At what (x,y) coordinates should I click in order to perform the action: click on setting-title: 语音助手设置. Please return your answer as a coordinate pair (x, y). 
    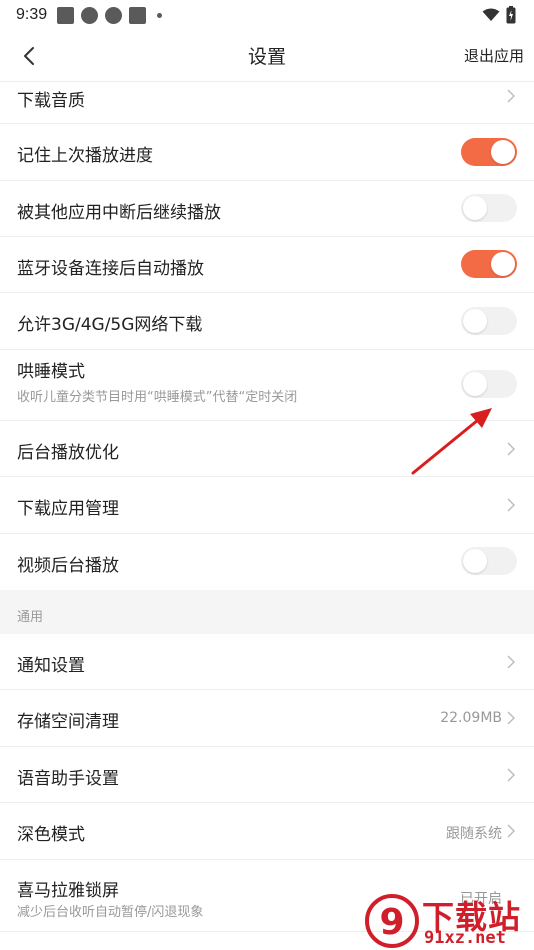
    Looking at the image, I should click on (68, 779).